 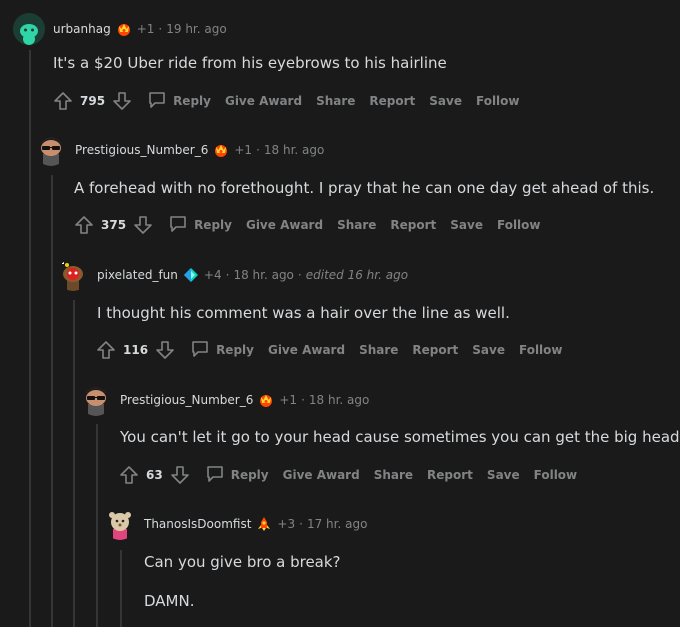 What do you see at coordinates (196, 29) in the screenshot?
I see `timestamp: 19 hr. ago` at bounding box center [196, 29].